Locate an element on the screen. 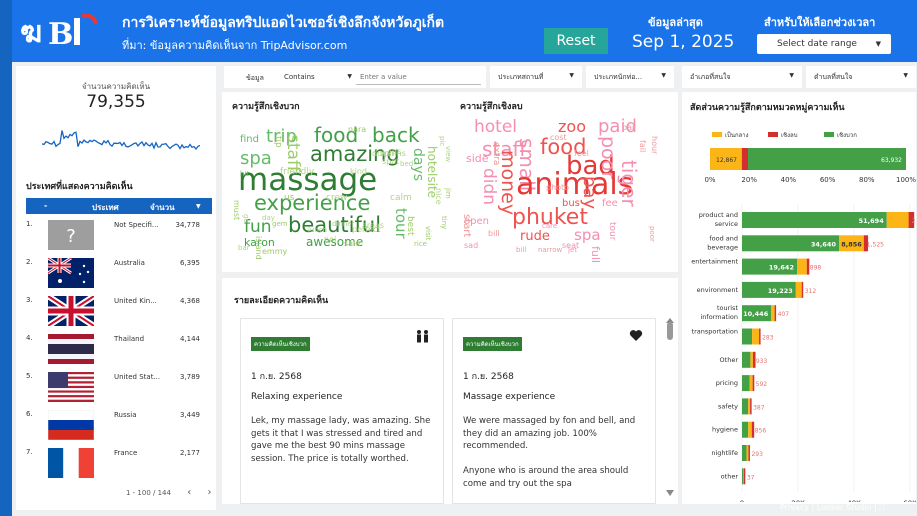 The height and width of the screenshot is (516, 917). wordcloud-word: nara is located at coordinates (357, 129).